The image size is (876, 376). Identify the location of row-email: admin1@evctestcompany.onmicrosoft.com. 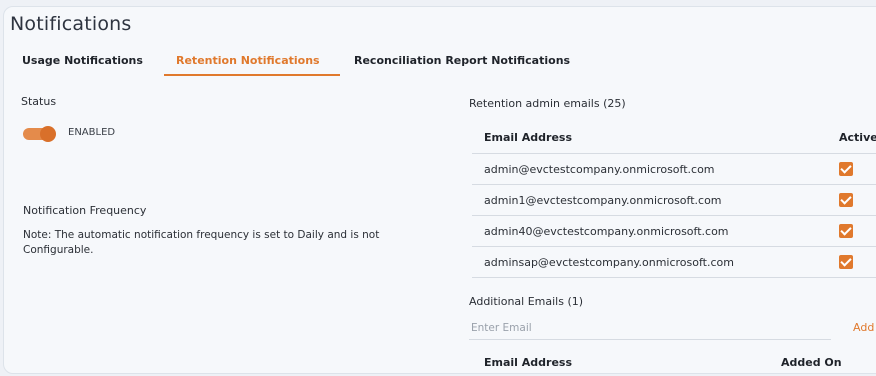
(603, 200).